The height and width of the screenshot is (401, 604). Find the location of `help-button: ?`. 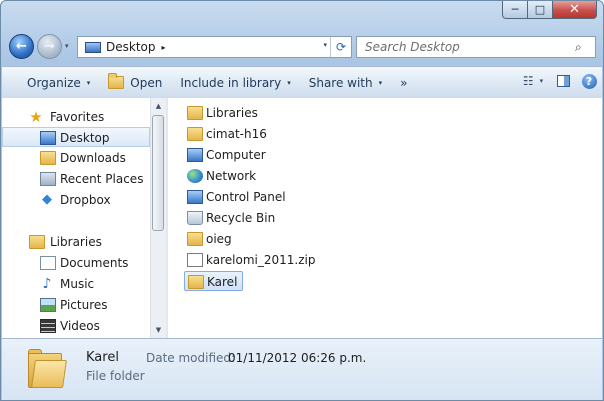

help-button: ? is located at coordinates (589, 81).